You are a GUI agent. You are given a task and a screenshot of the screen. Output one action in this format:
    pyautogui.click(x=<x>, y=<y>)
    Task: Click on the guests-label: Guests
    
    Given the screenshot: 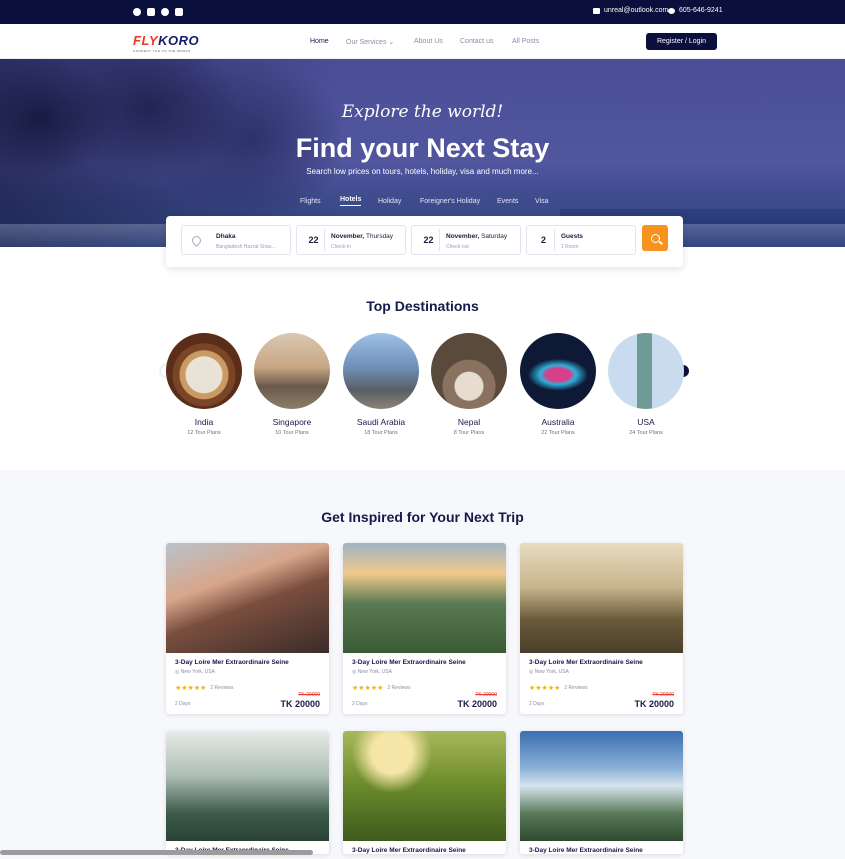 What is the action you would take?
    pyautogui.click(x=572, y=236)
    